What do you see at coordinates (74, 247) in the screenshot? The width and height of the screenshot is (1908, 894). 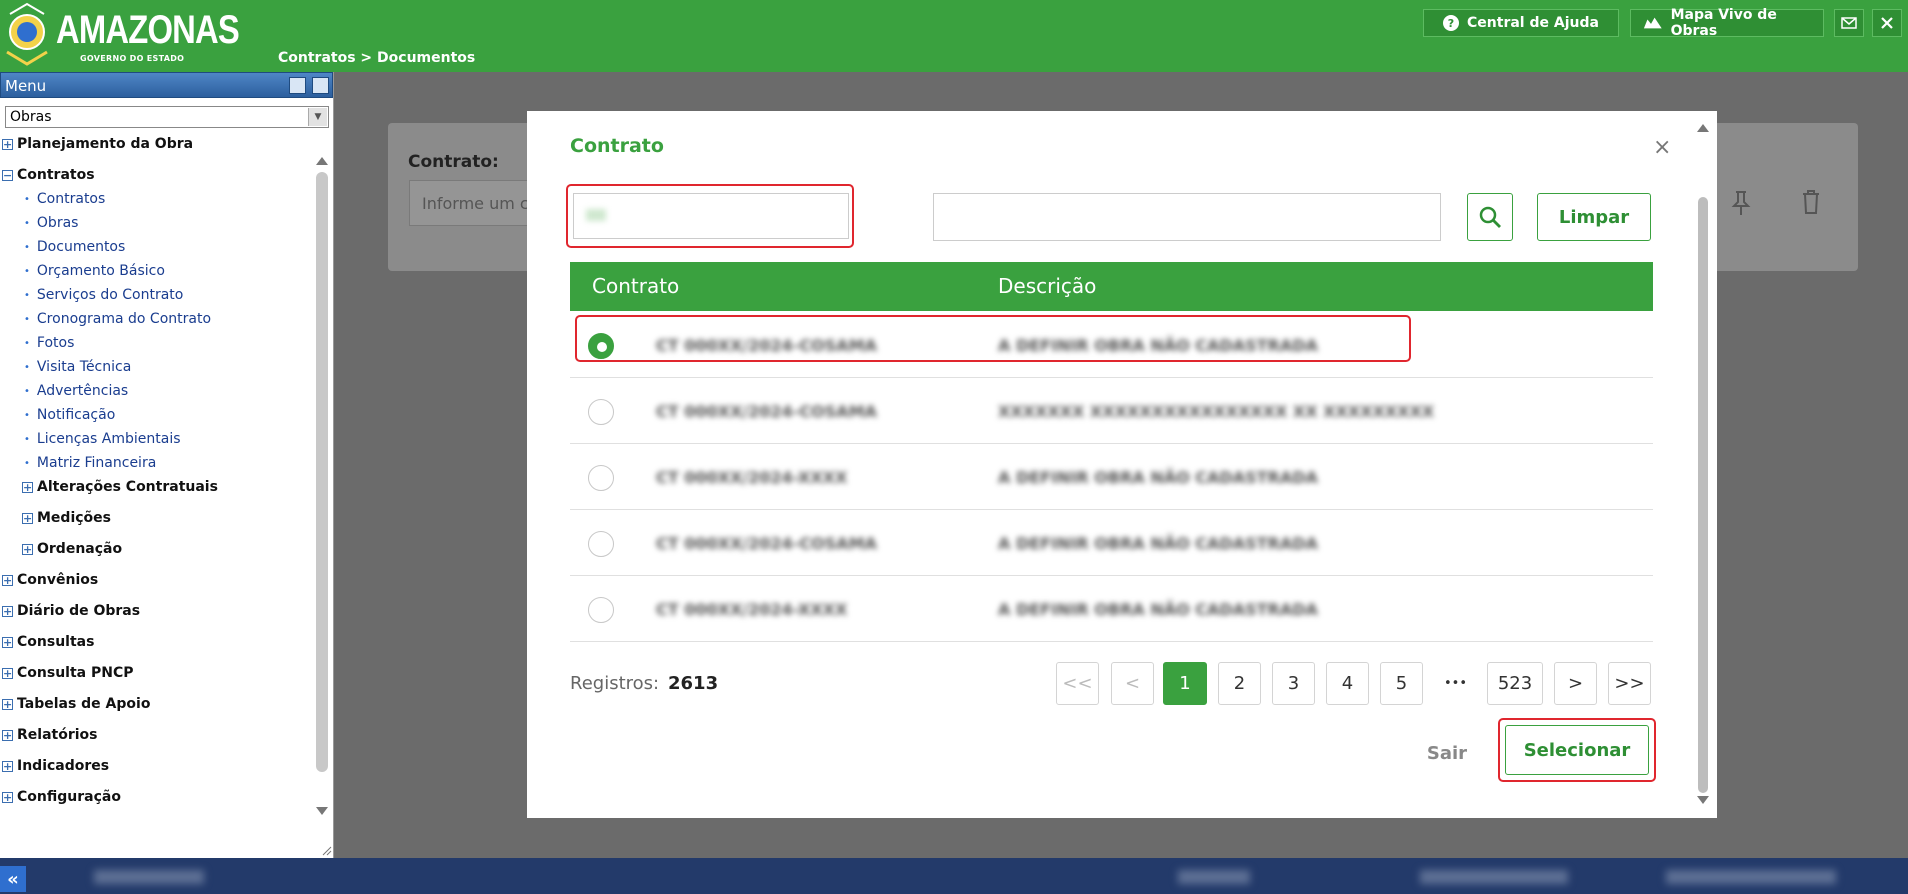 I see `menu-sub-documentos: Documentos` at bounding box center [74, 247].